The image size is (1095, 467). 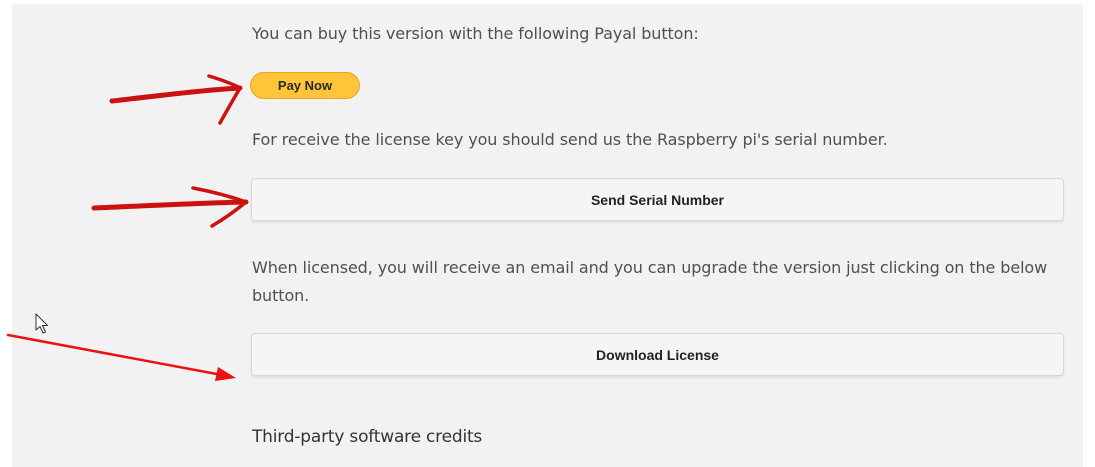 I want to click on annotation-overlay, so click(x=127, y=227).